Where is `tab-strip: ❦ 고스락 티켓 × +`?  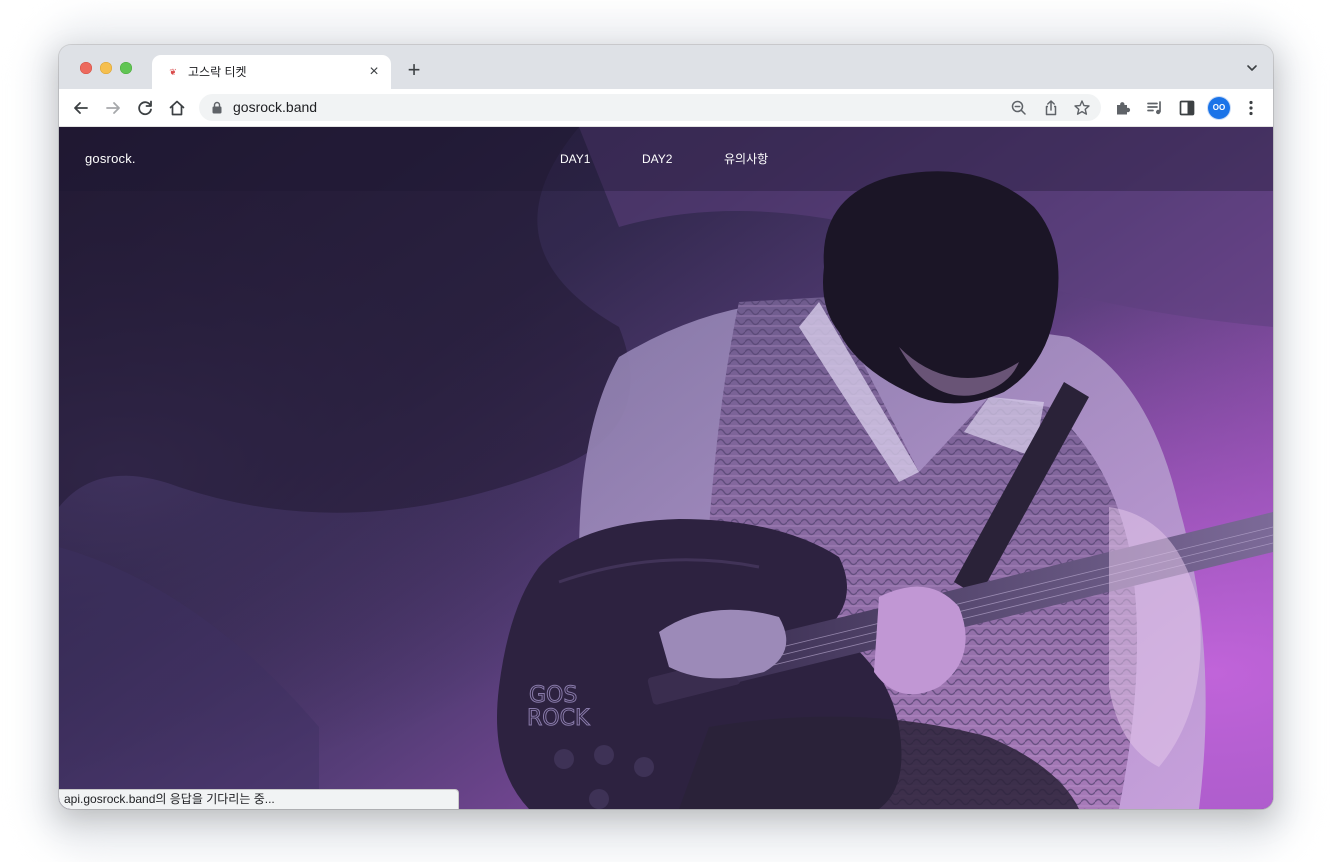 tab-strip: ❦ 고스락 티켓 × + is located at coordinates (666, 67).